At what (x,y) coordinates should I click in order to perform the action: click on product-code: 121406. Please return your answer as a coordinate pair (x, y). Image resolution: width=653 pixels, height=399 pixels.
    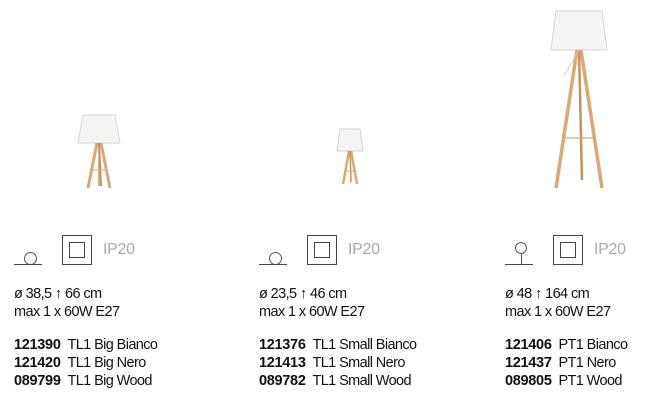
    Looking at the image, I should click on (528, 345).